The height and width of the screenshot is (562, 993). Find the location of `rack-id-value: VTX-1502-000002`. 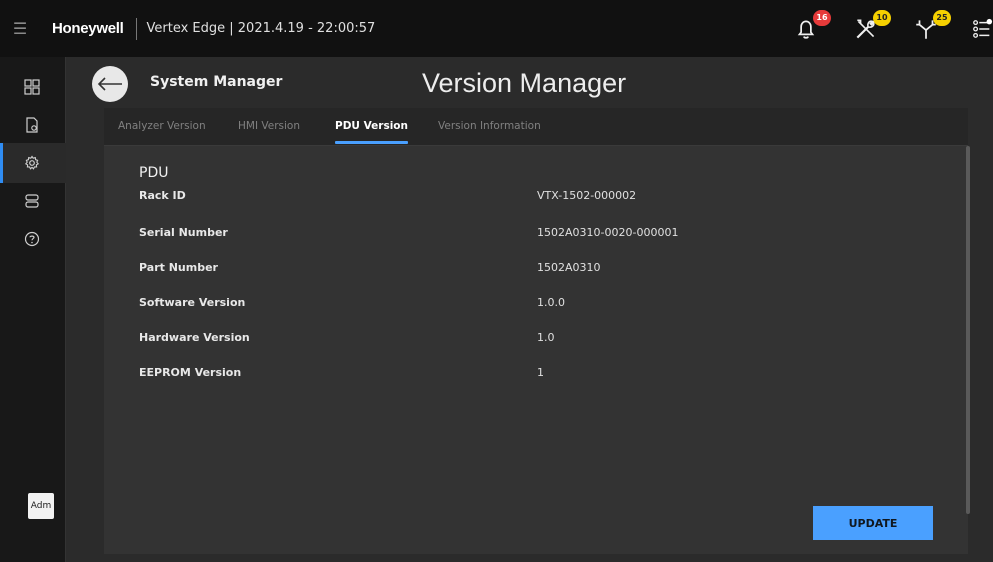

rack-id-value: VTX-1502-000002 is located at coordinates (587, 195).